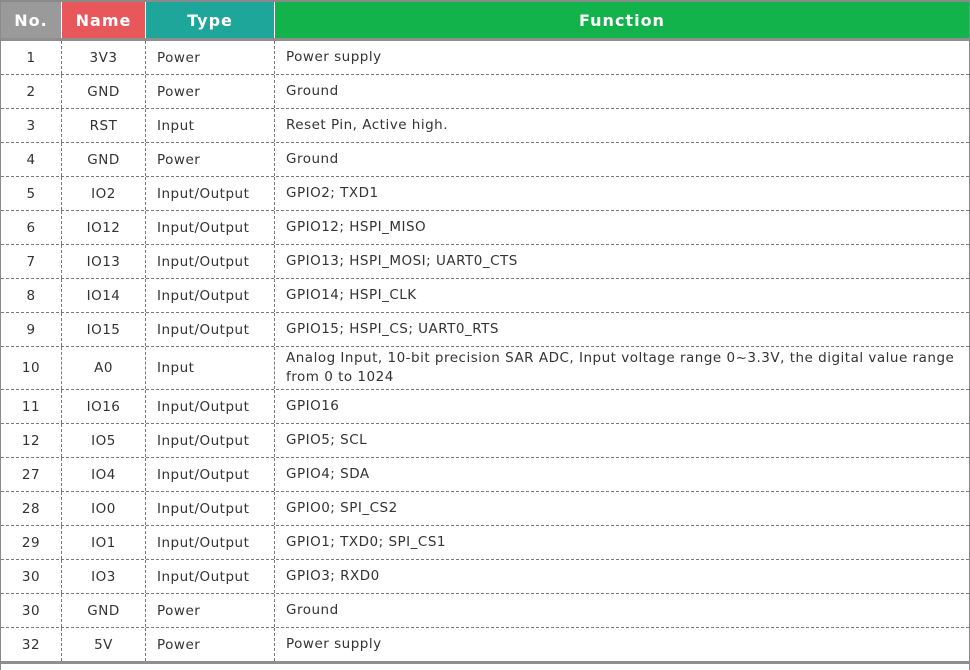 The image size is (970, 670). Describe the element at coordinates (31, 125) in the screenshot. I see `cell-no: 3` at that location.